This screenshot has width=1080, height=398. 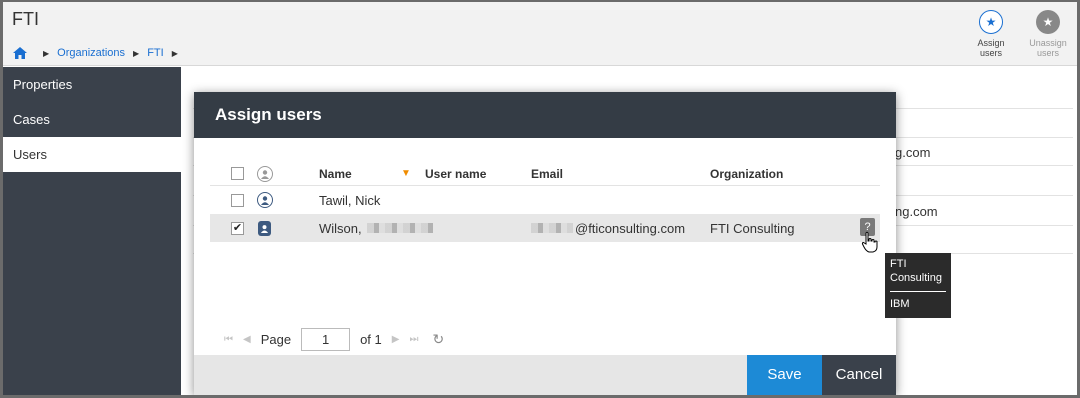 I want to click on sidebar-item-users: Users, so click(x=92, y=154).